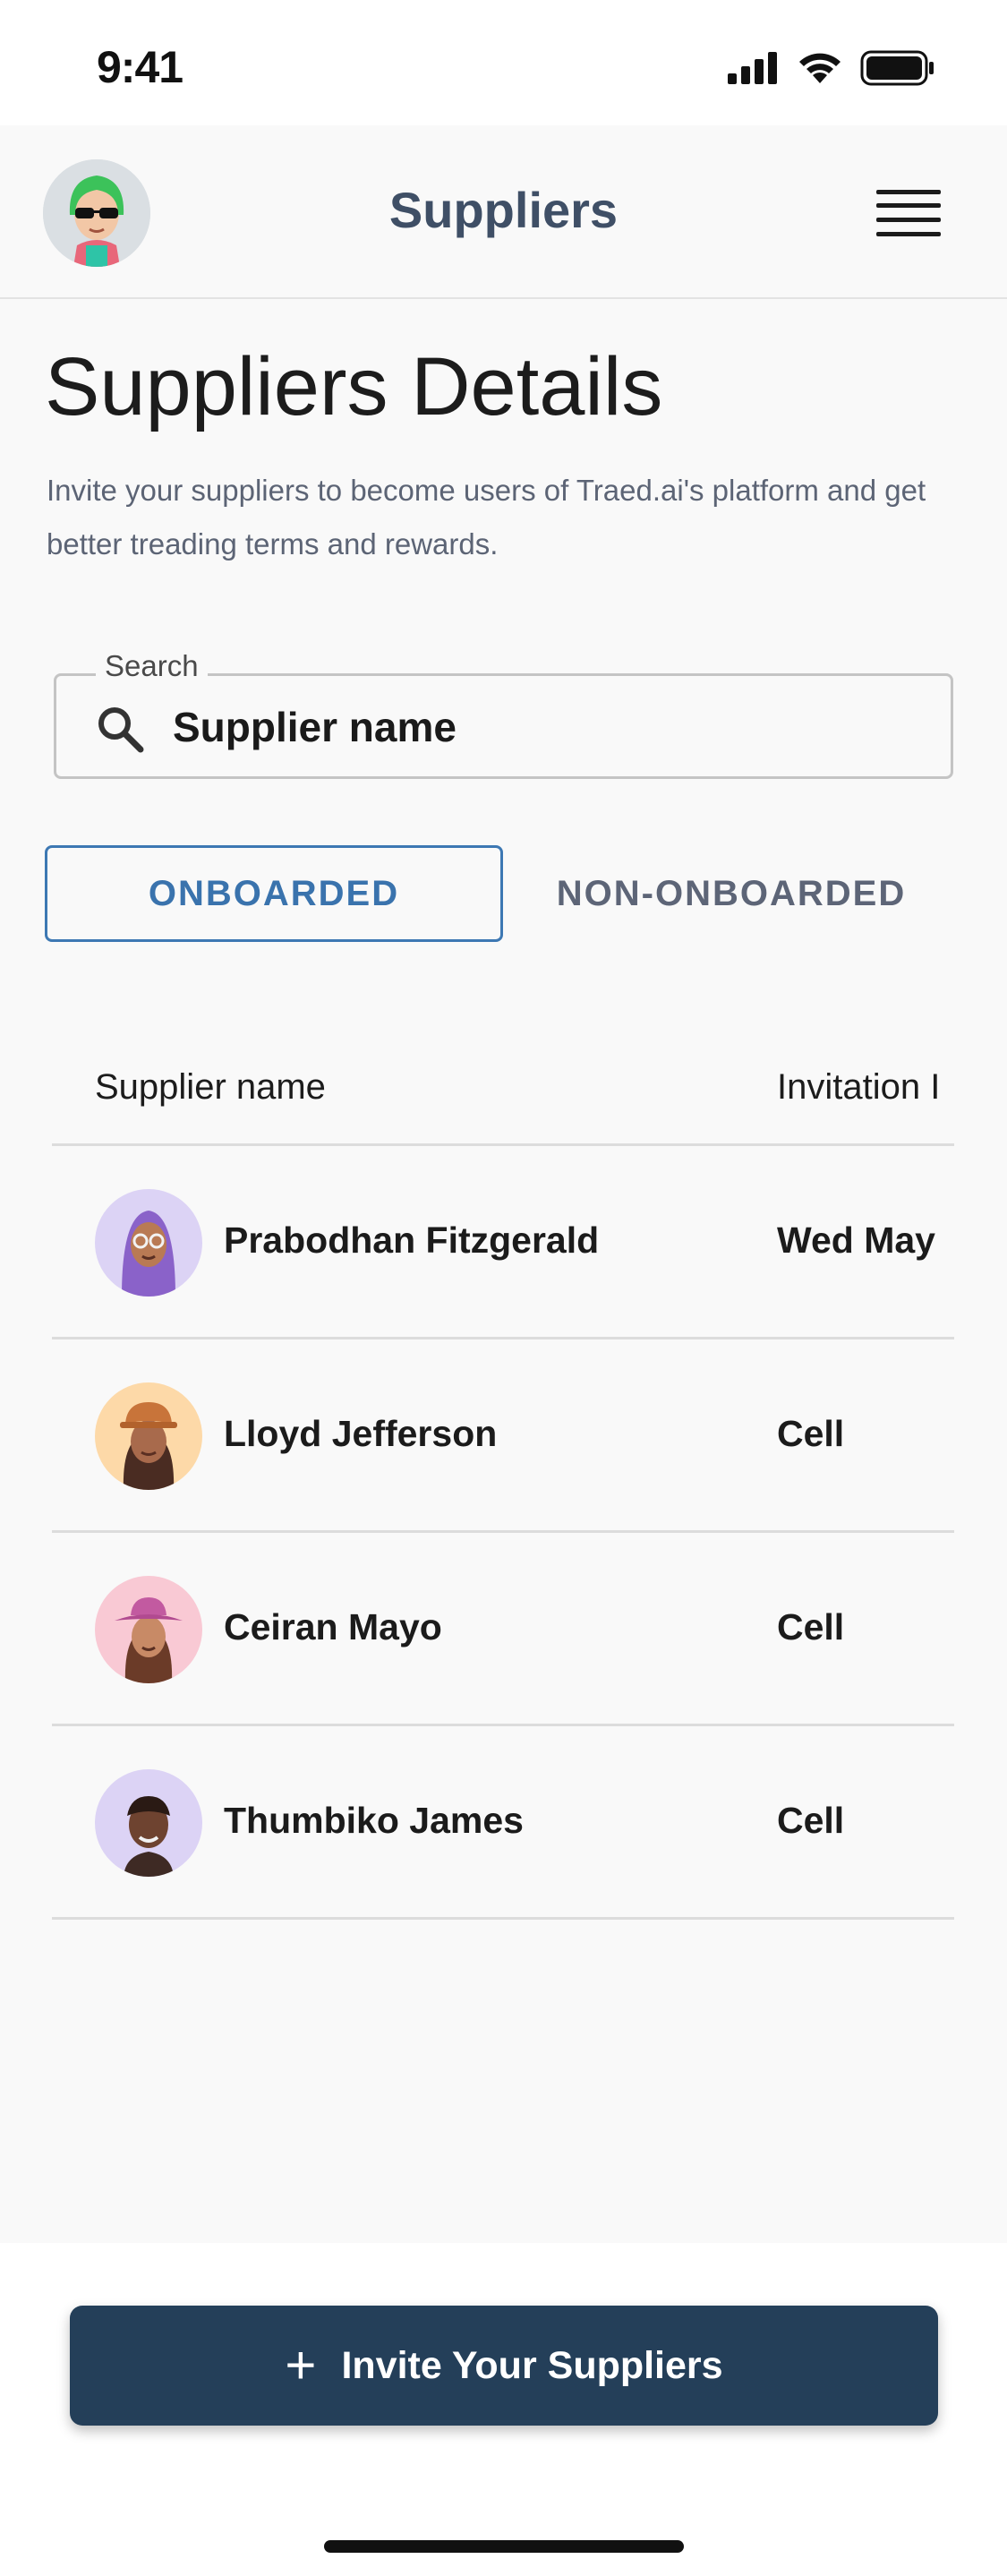  What do you see at coordinates (503, 1629) in the screenshot?
I see `table-row: Ceiran Mayo Cell` at bounding box center [503, 1629].